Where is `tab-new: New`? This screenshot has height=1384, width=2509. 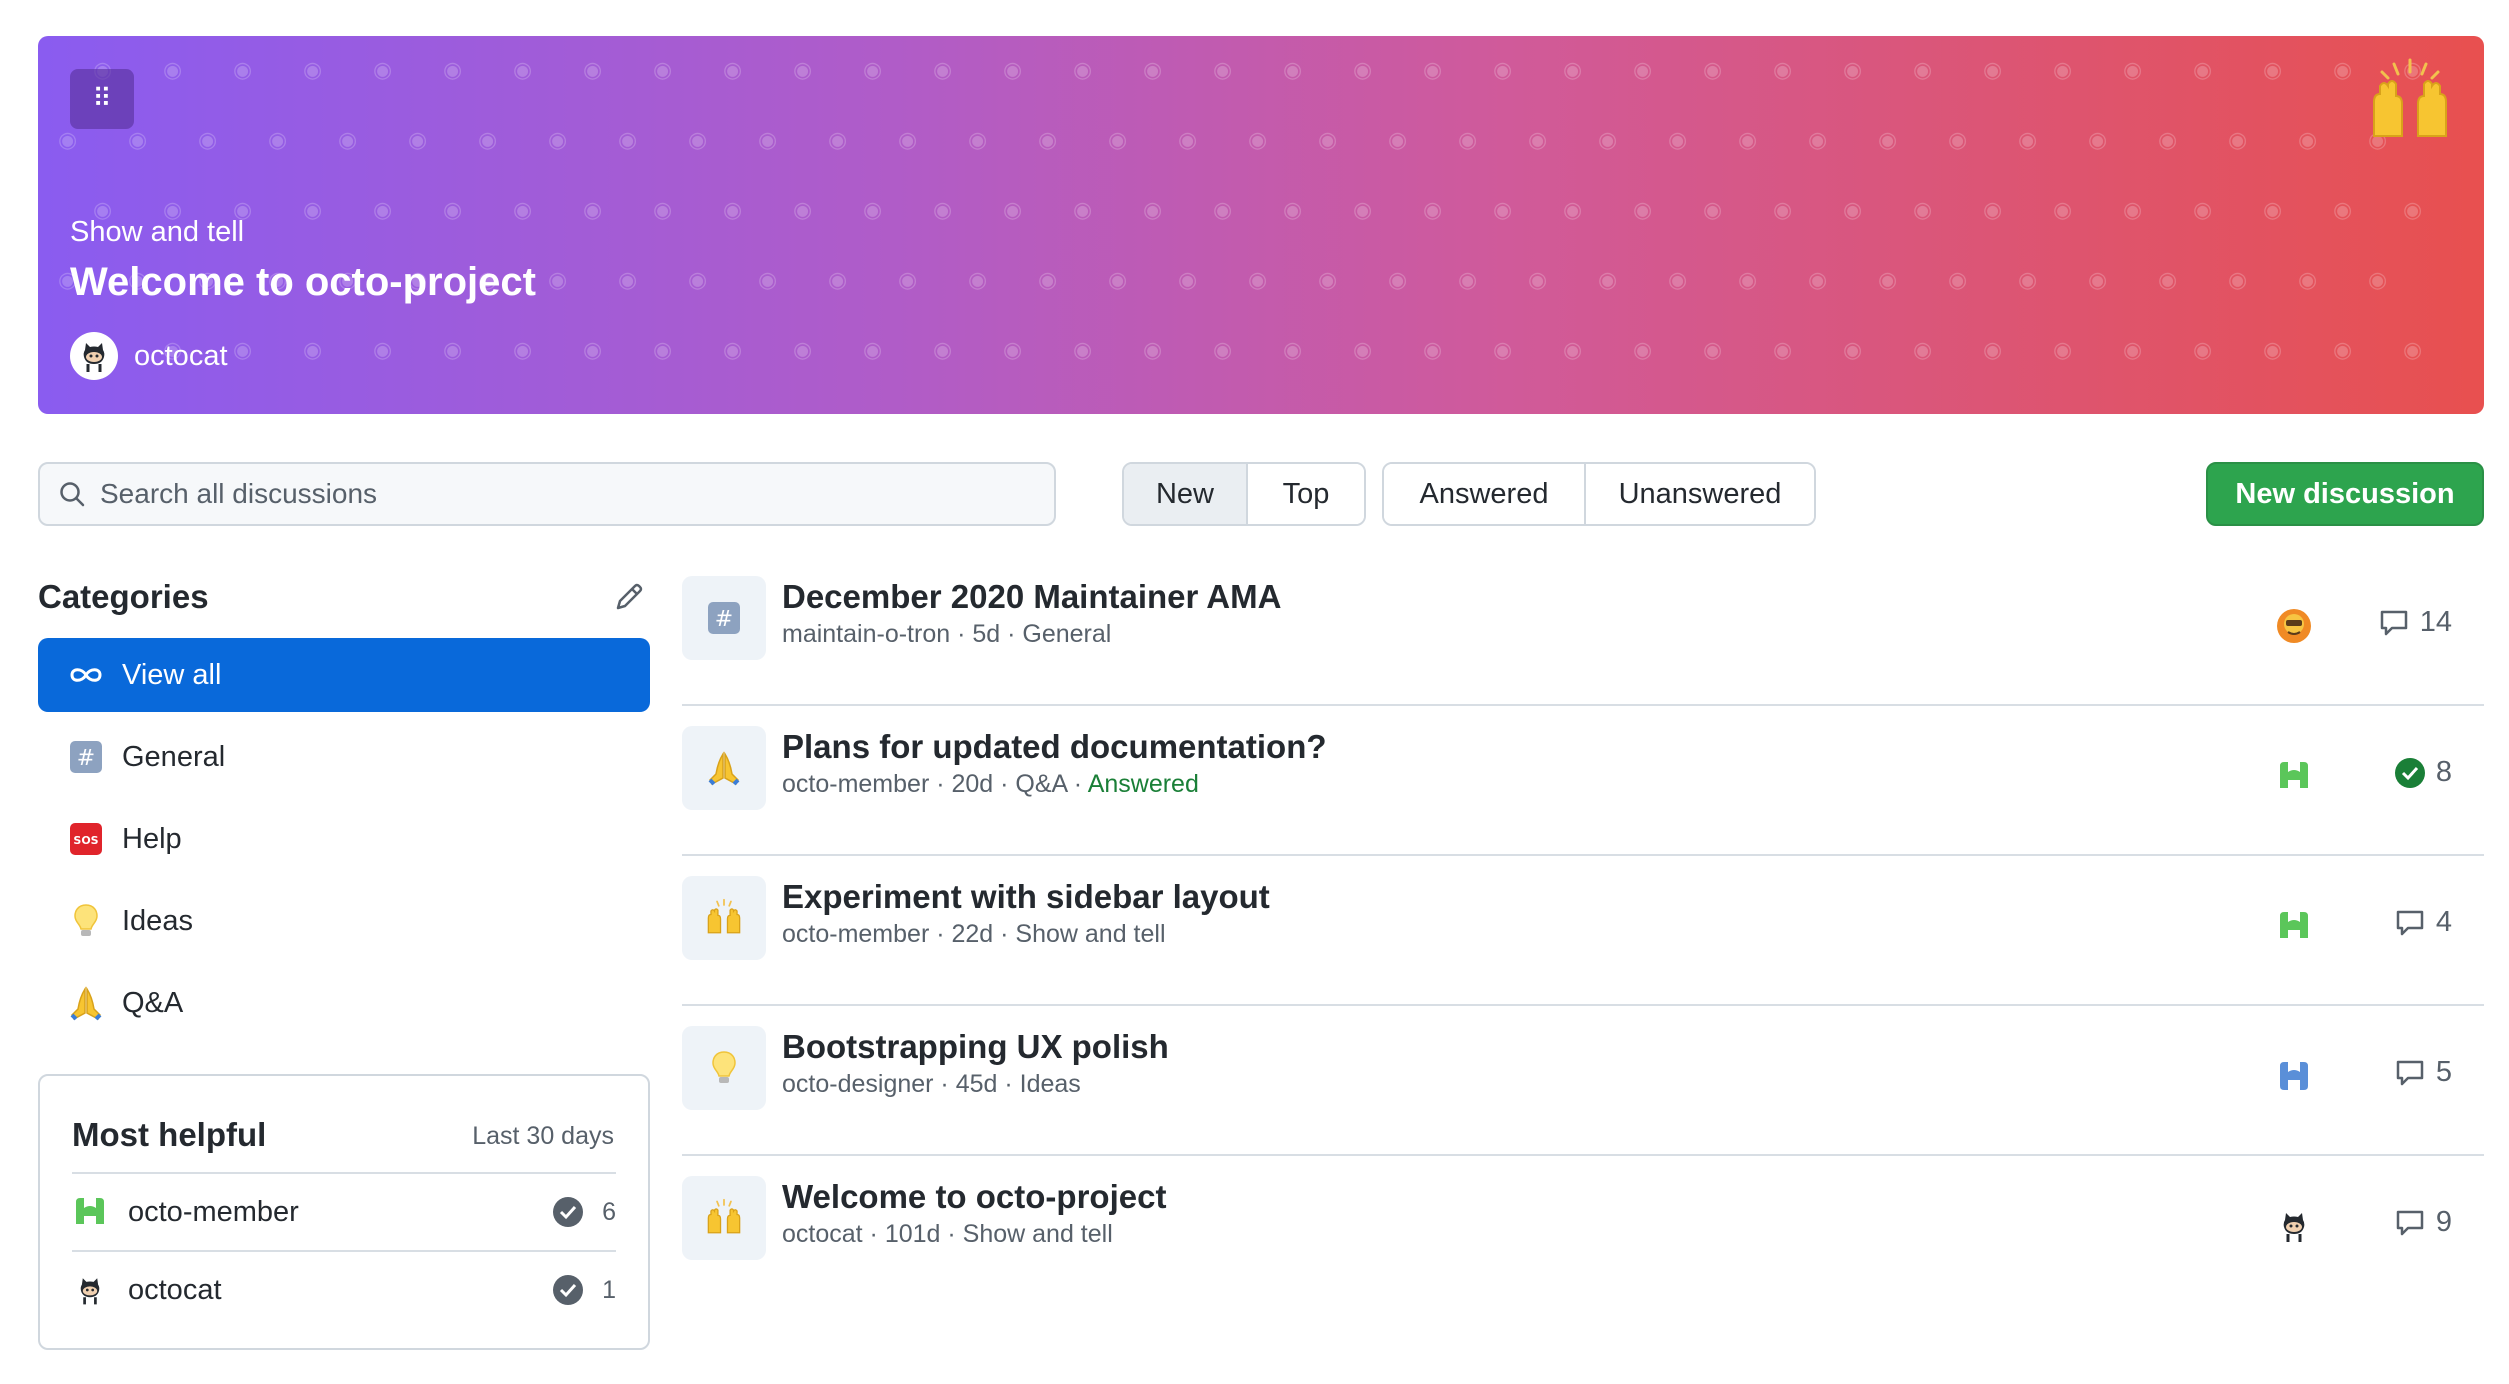 tab-new: New is located at coordinates (1185, 494).